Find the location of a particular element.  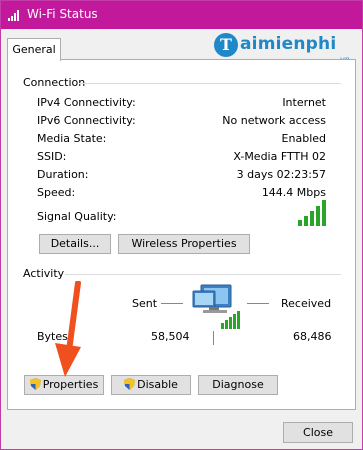

diagnose-button: Diagnose is located at coordinates (238, 385).